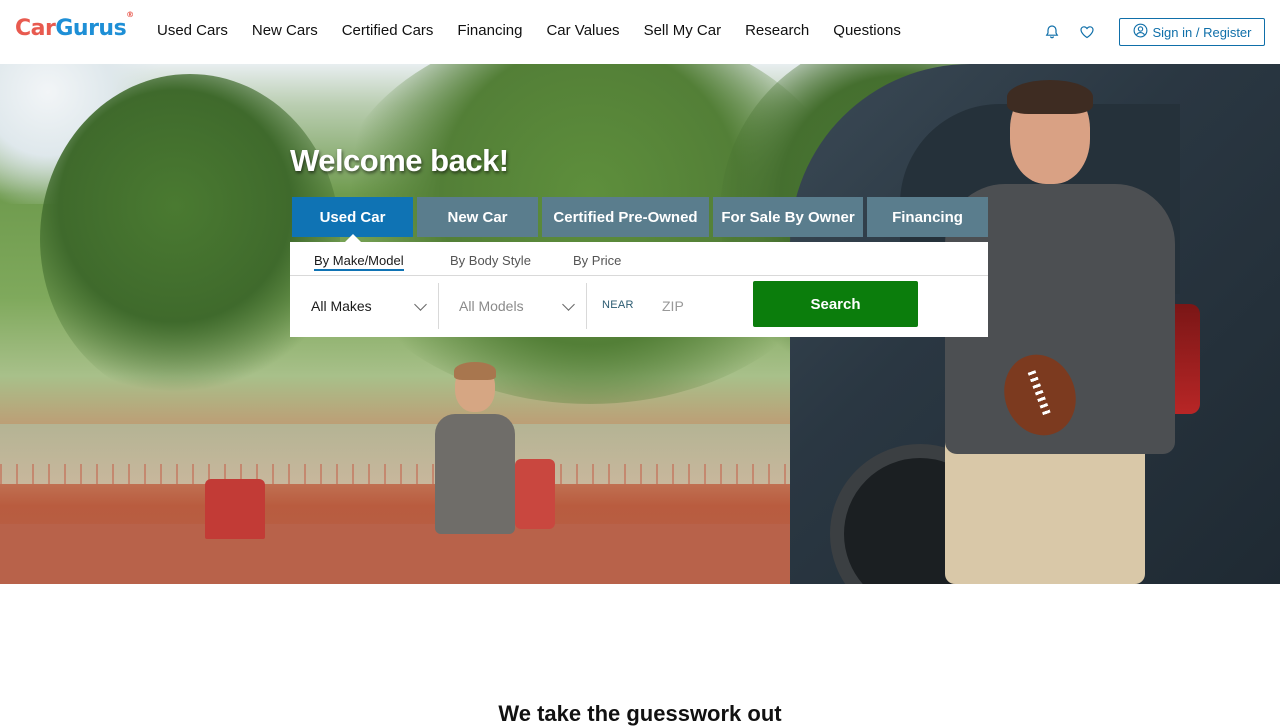 The height and width of the screenshot is (727, 1280). What do you see at coordinates (639, 259) in the screenshot?
I see `search-subtabs: By Make/Model By Body Style By Price` at bounding box center [639, 259].